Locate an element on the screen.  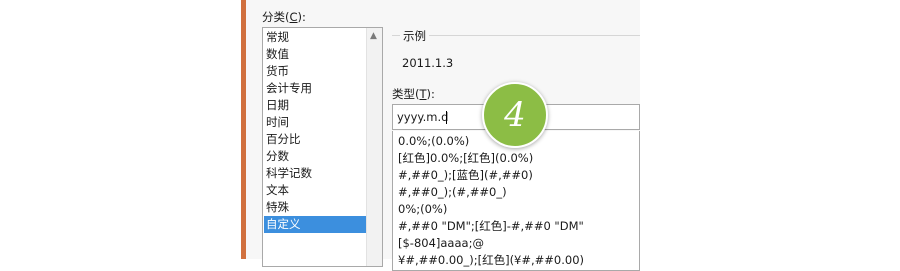
category-item-number: 数值 is located at coordinates (315, 54).